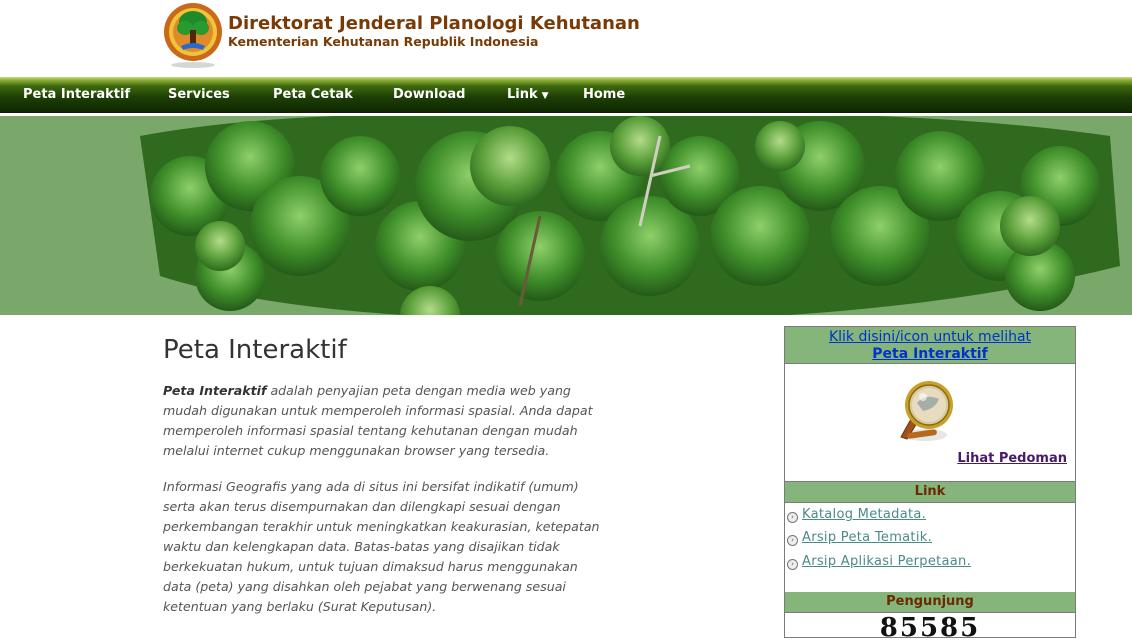 The height and width of the screenshot is (643, 1132). Describe the element at coordinates (522, 94) in the screenshot. I see `nav-link-label: Link` at that location.